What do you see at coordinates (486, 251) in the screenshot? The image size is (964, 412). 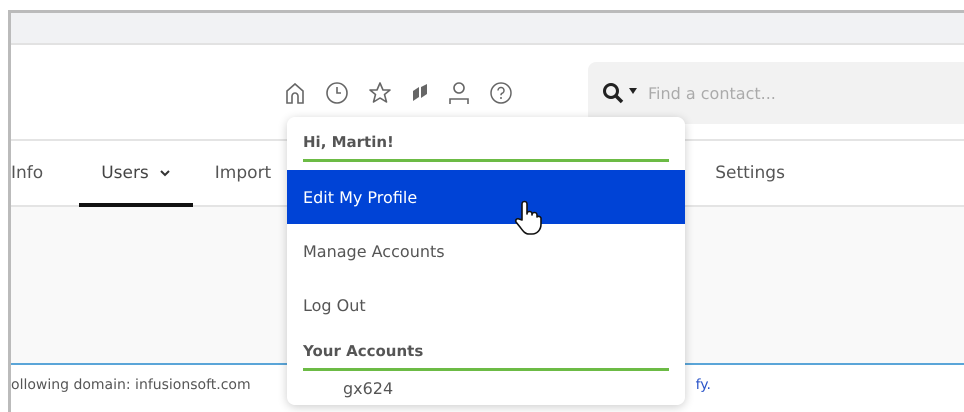 I see `menu-item: Manage Accounts` at bounding box center [486, 251].